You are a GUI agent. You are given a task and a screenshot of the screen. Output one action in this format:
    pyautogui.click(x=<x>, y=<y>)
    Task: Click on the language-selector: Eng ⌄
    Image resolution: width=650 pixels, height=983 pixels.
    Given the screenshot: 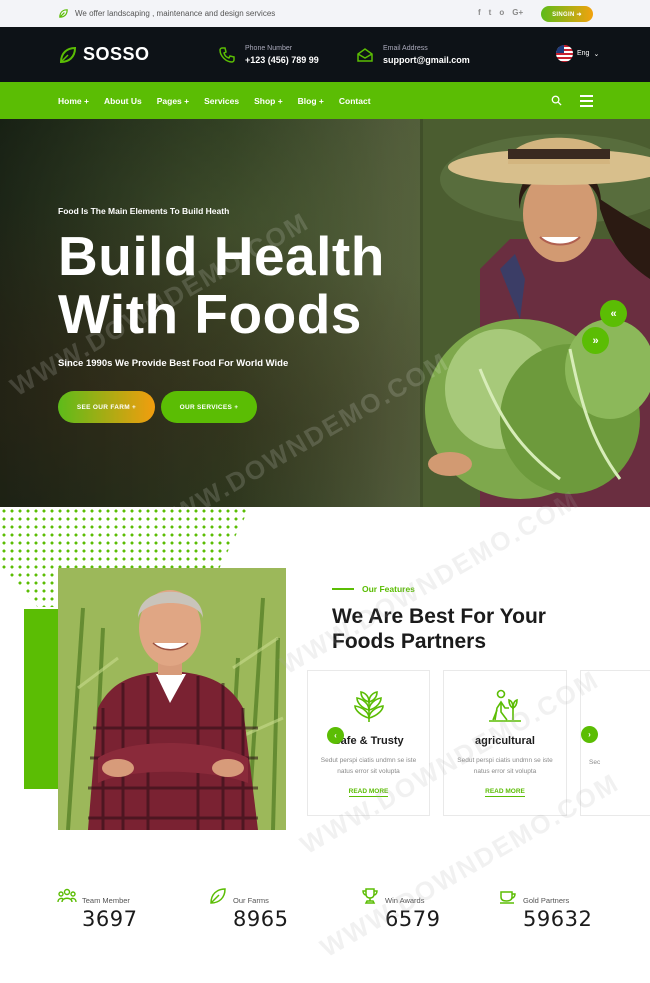 What is the action you would take?
    pyautogui.click(x=577, y=53)
    